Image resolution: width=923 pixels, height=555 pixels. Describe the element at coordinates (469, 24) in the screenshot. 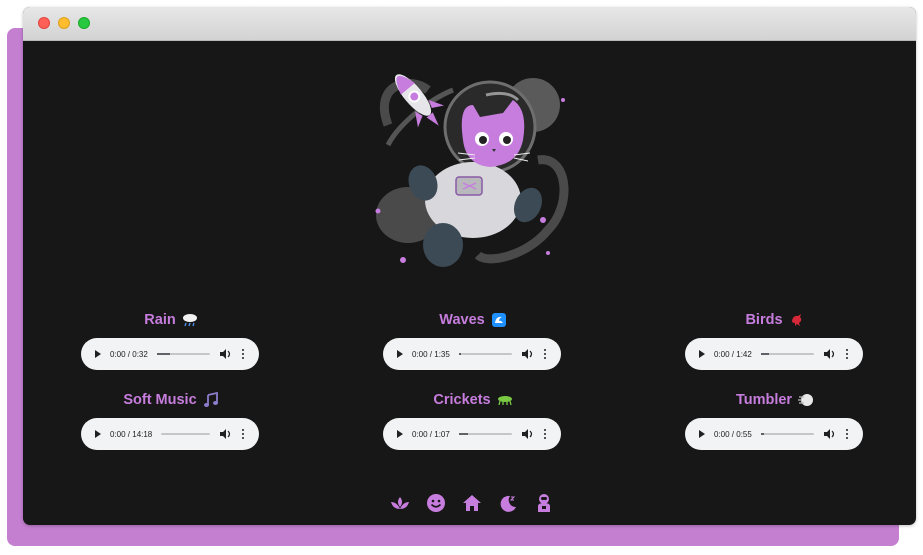

I see `title-bar` at that location.